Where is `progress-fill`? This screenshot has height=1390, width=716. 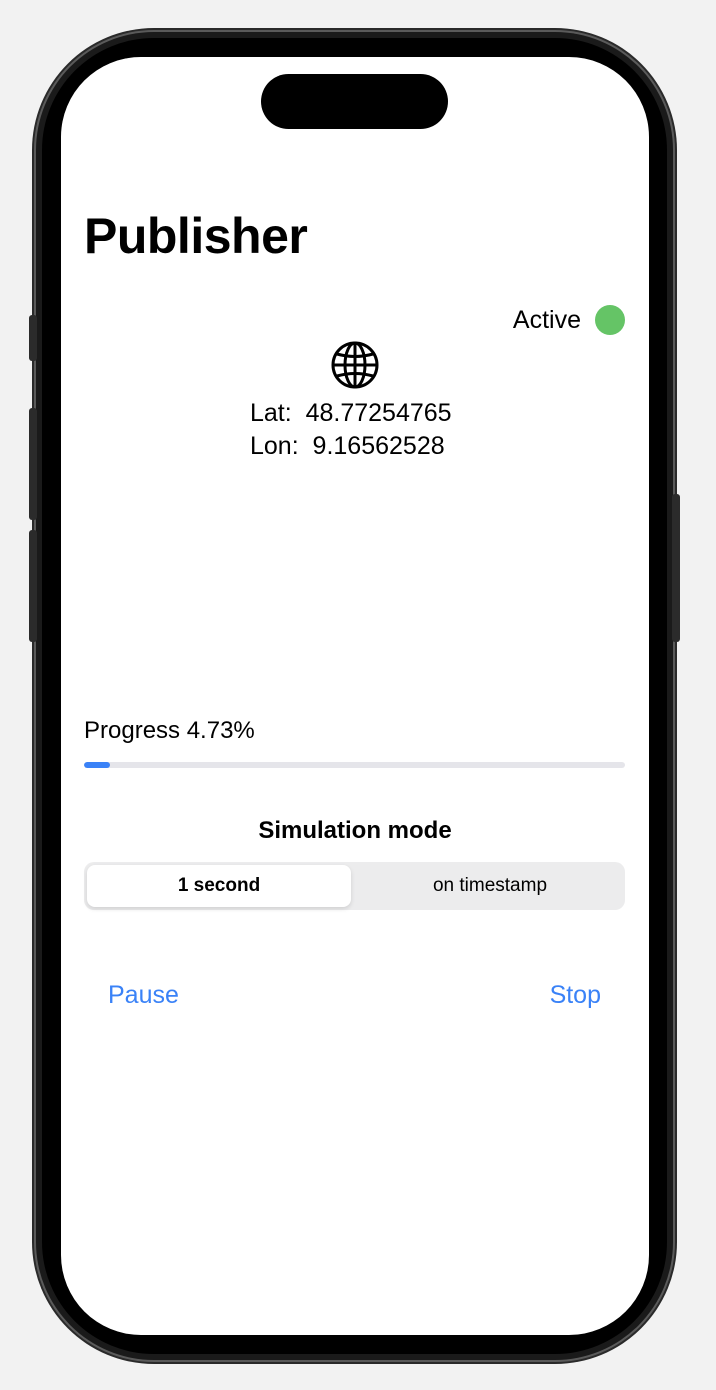
progress-fill is located at coordinates (97, 765).